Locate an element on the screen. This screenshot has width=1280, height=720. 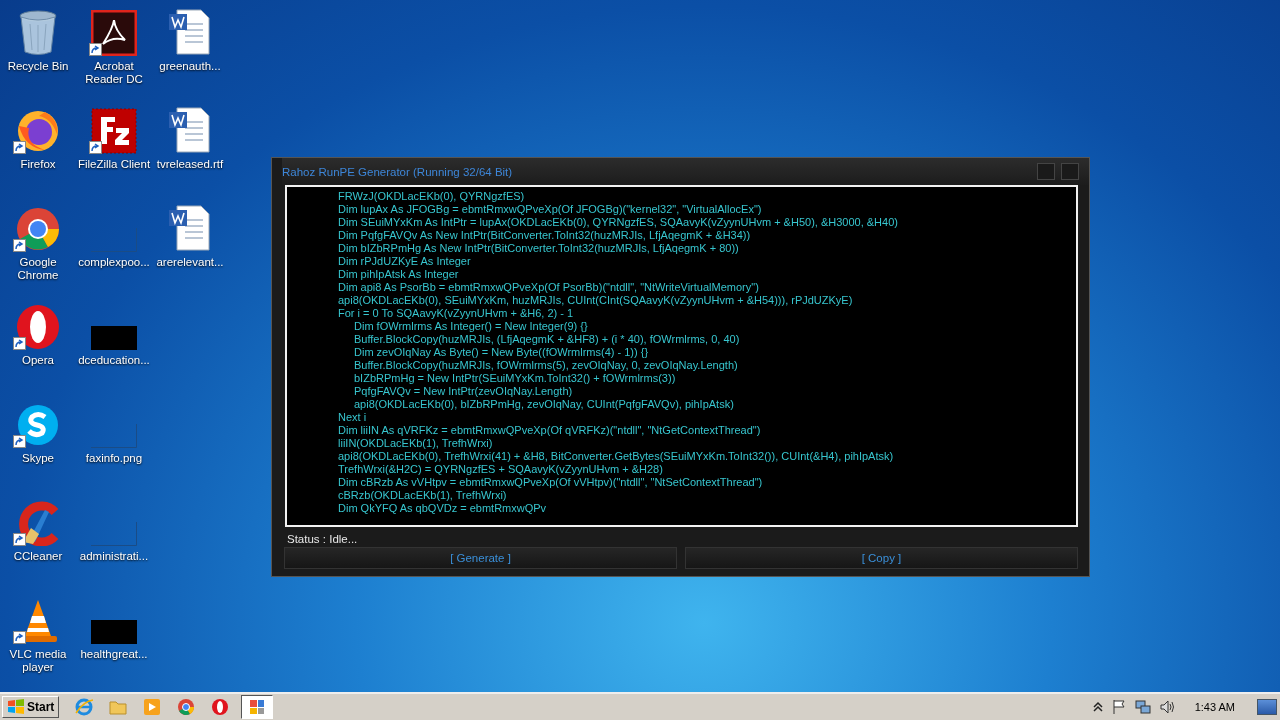
window-title: Rahoz RunPE Generator (Running 32/64 Bit) is located at coordinates (397, 171).